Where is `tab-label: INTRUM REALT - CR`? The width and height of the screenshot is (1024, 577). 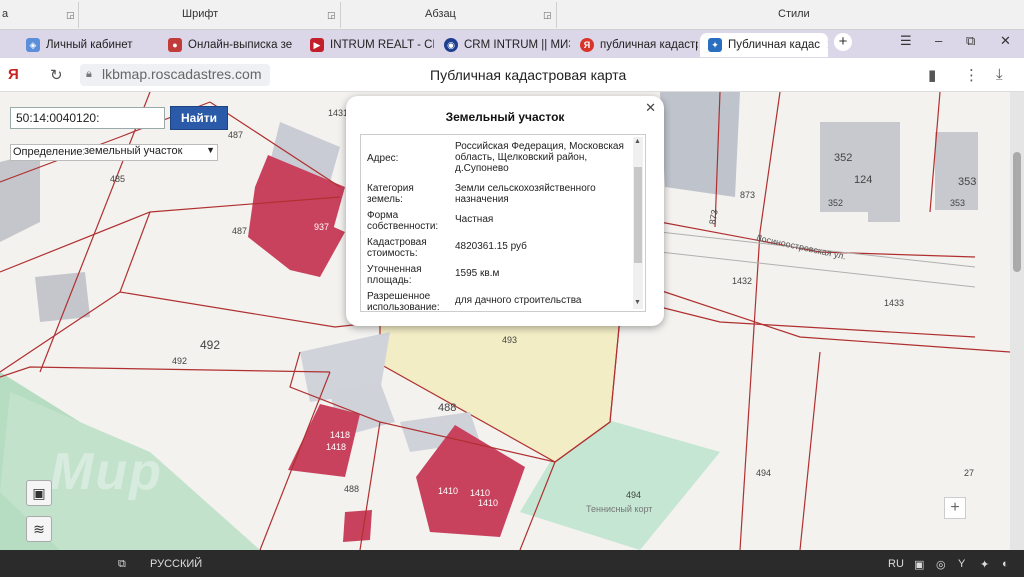
tab-label: INTRUM REALT - CR is located at coordinates (382, 45).